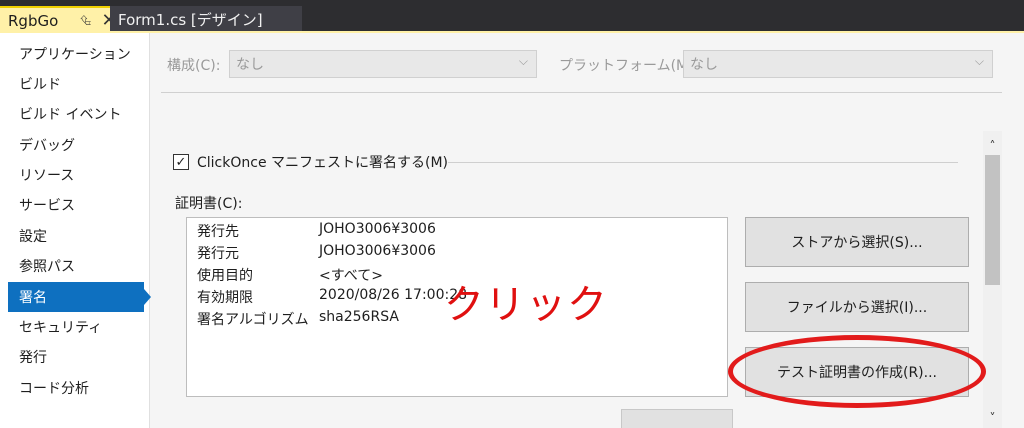 The height and width of the screenshot is (428, 1024). I want to click on platform-label: プラットフォーム(M):, so click(629, 66).